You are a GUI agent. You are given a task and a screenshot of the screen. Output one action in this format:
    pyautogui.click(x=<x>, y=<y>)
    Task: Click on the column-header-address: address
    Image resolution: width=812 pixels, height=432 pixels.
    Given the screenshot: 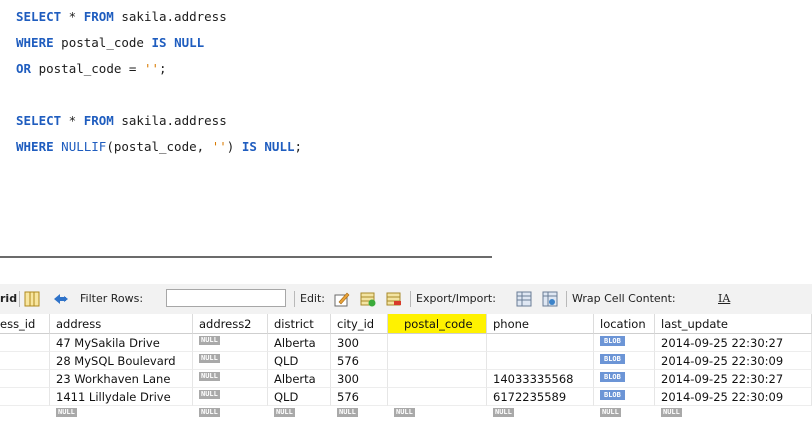 What is the action you would take?
    pyautogui.click(x=121, y=324)
    